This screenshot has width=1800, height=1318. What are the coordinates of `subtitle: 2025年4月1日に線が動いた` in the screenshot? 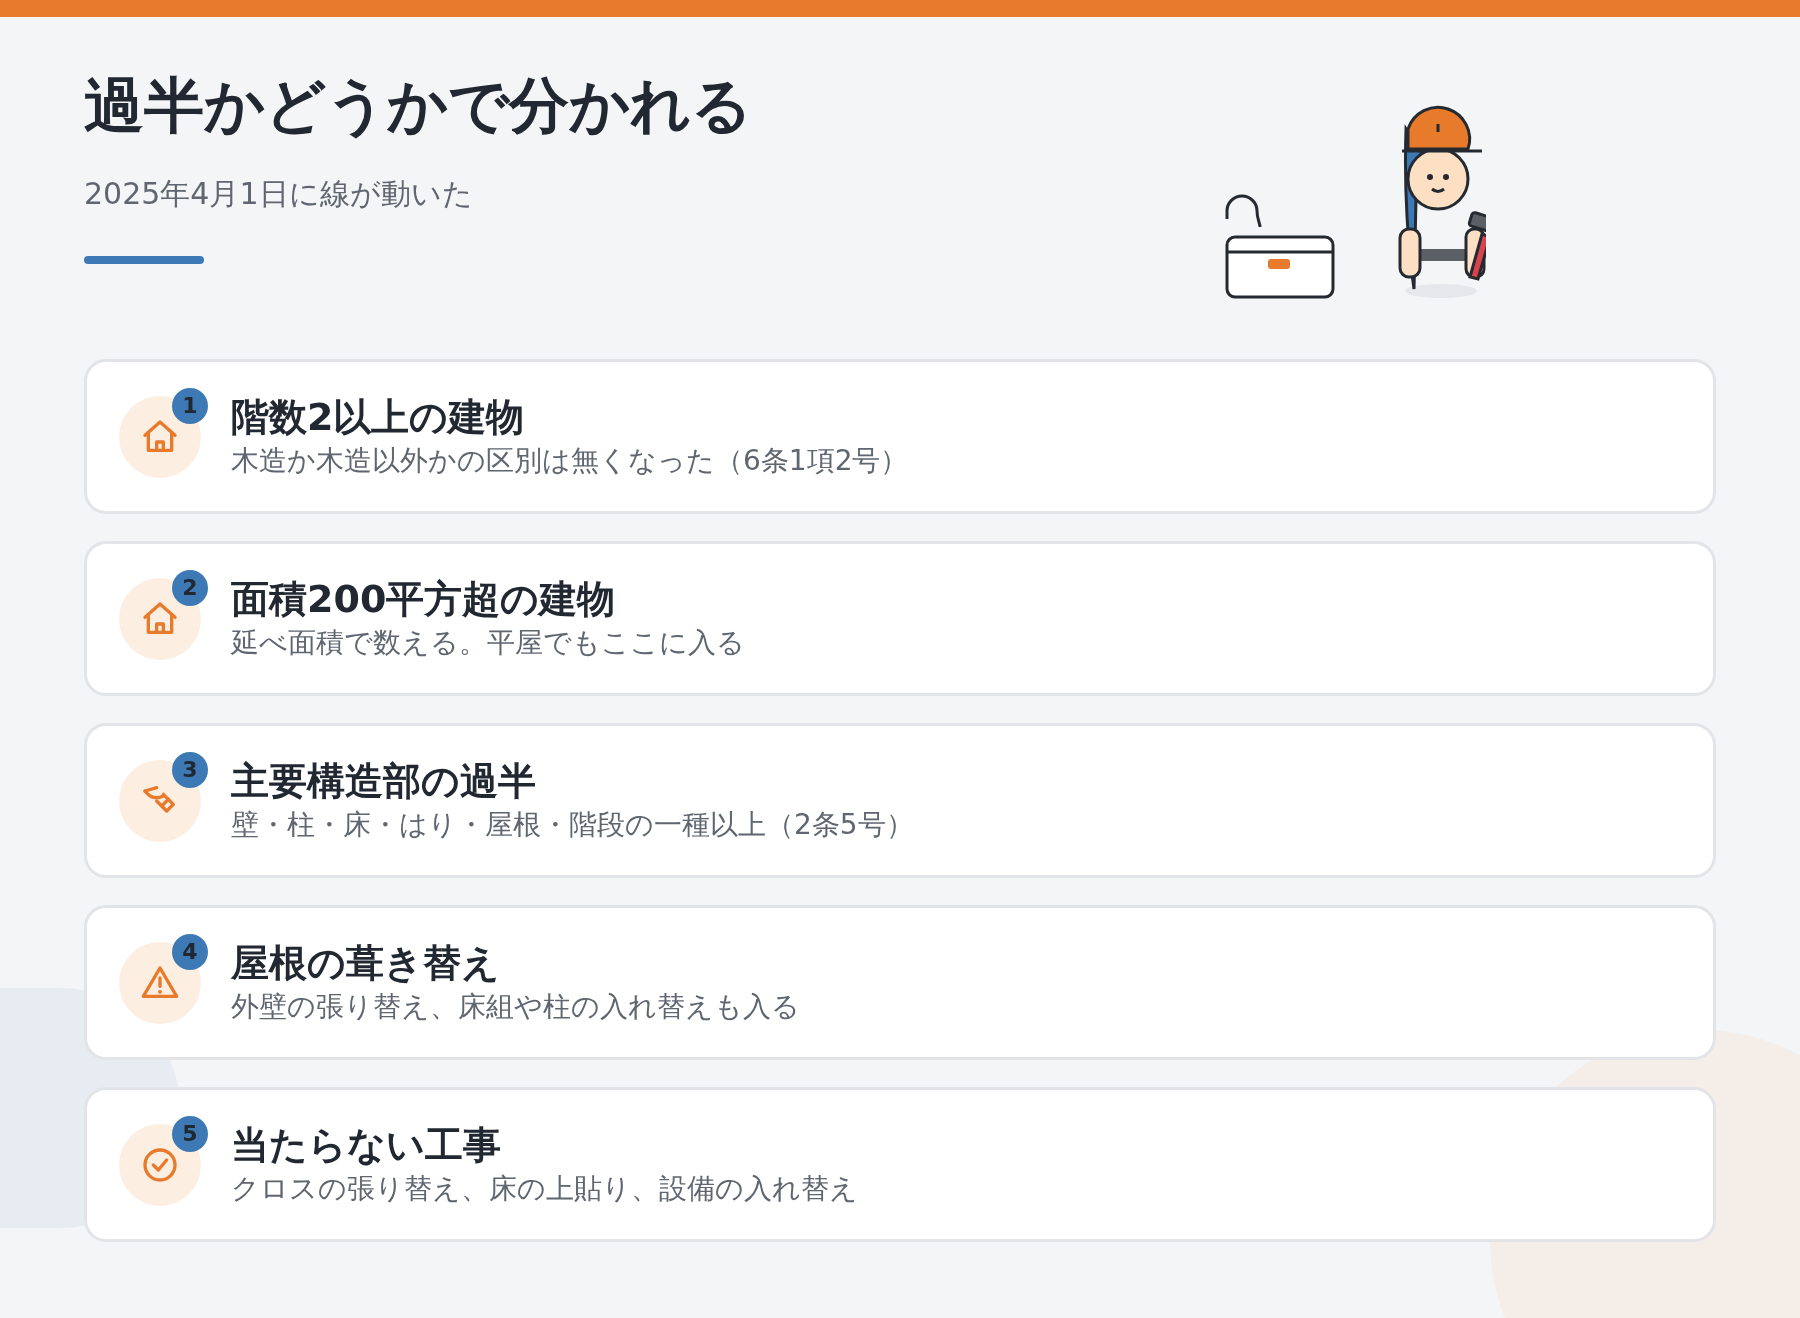 It's located at (279, 194).